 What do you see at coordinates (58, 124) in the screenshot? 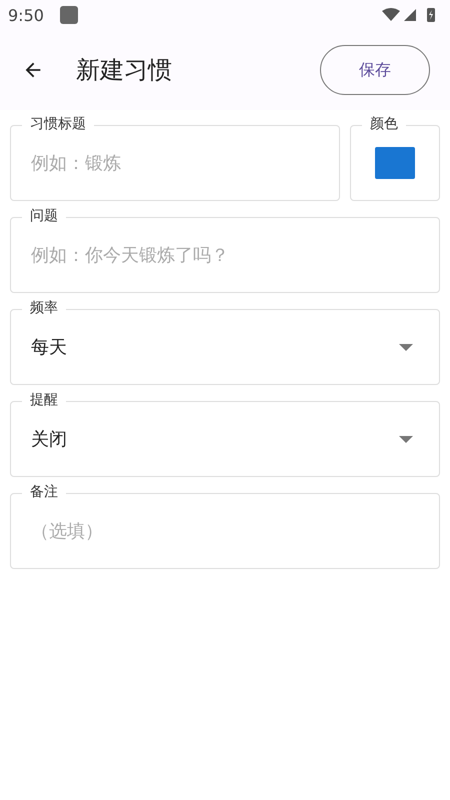
I see `field-label: 习惯标题` at bounding box center [58, 124].